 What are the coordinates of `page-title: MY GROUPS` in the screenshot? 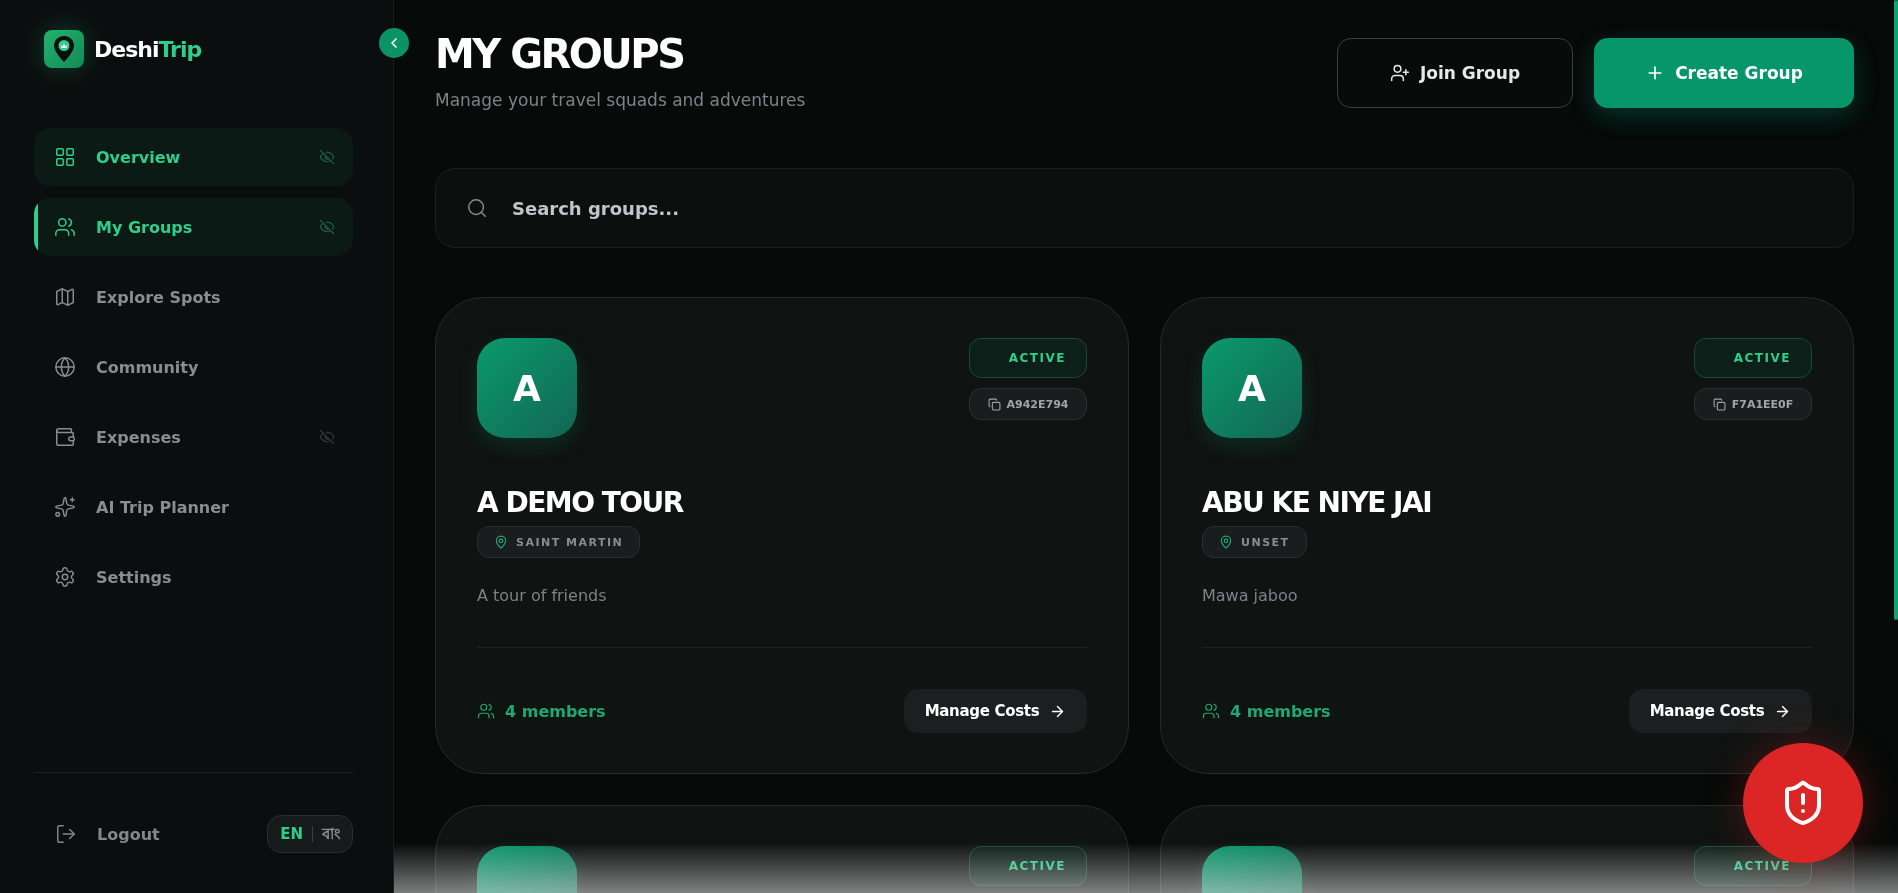 It's located at (560, 54).